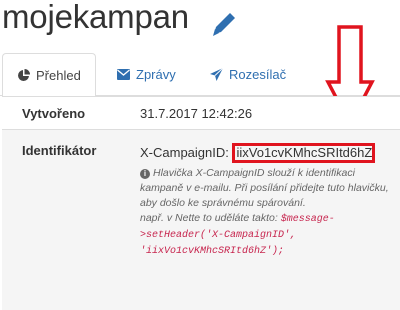 This screenshot has height=310, width=400. I want to click on send-icon, so click(216, 74).